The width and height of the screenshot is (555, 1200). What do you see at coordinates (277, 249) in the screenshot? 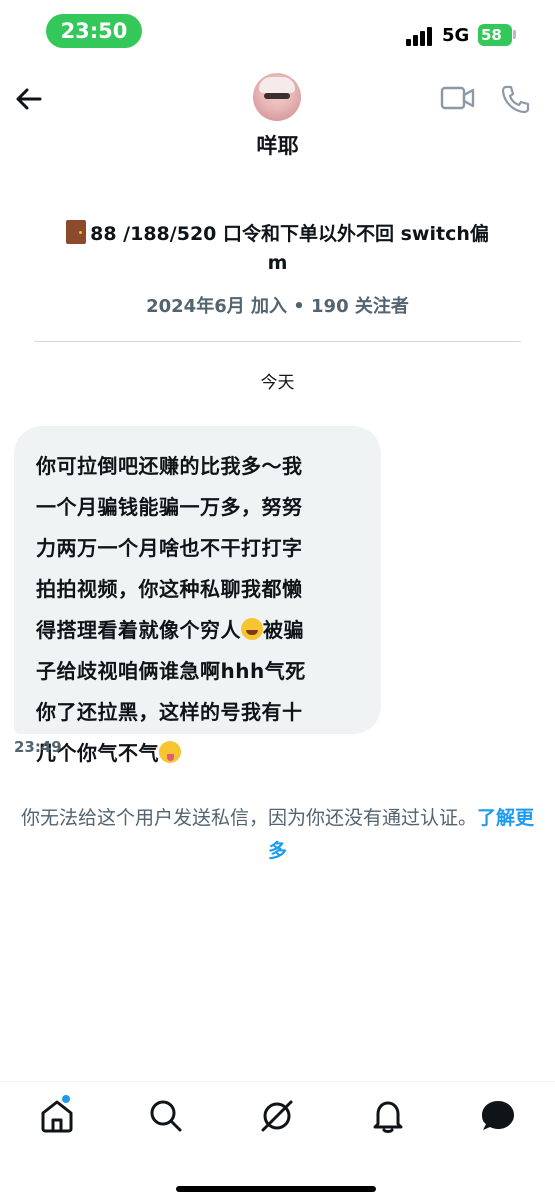
I see `profile-bio: 88 /188/520 口令和下单以外不回 switch偏 m` at bounding box center [277, 249].